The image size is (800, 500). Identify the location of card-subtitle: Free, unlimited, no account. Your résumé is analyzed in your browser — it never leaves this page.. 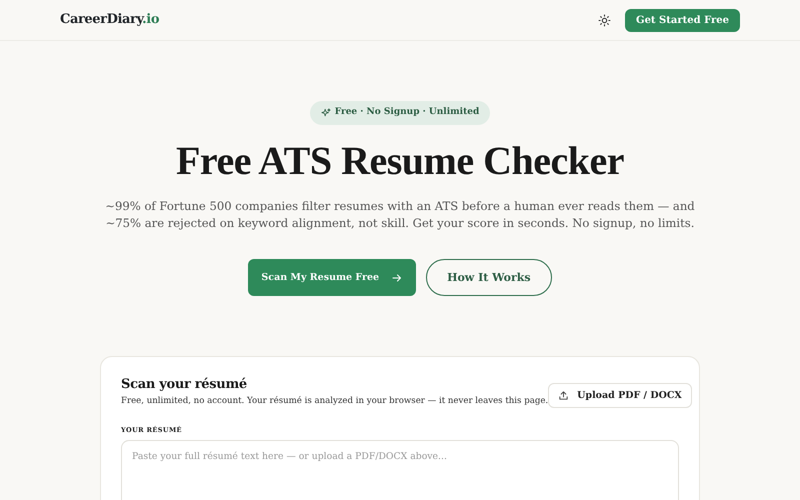
(334, 401).